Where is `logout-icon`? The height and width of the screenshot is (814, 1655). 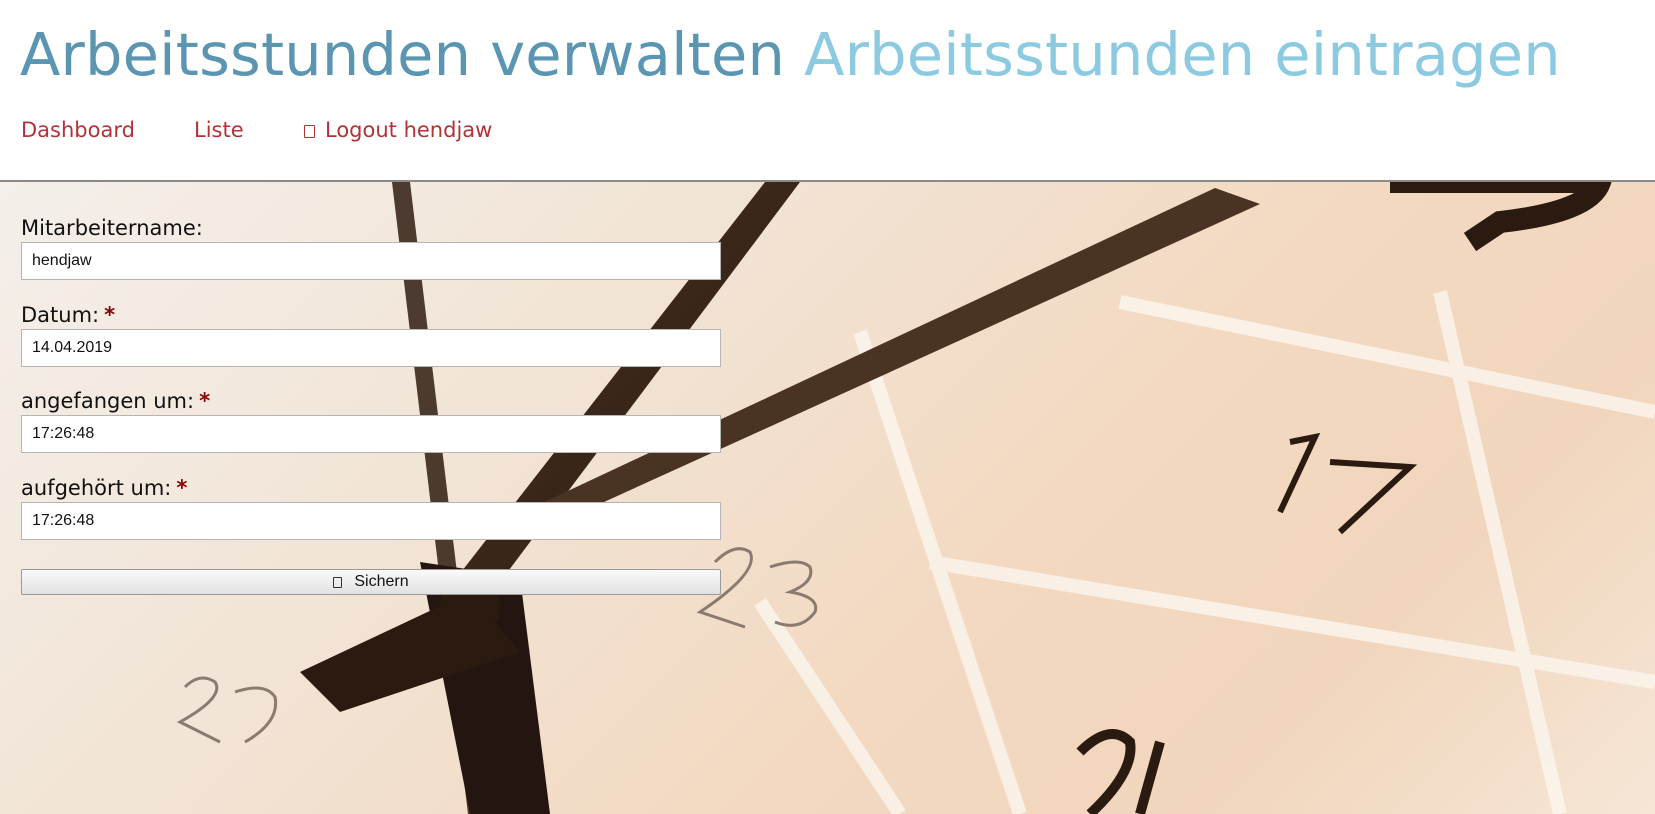
logout-icon is located at coordinates (309, 131).